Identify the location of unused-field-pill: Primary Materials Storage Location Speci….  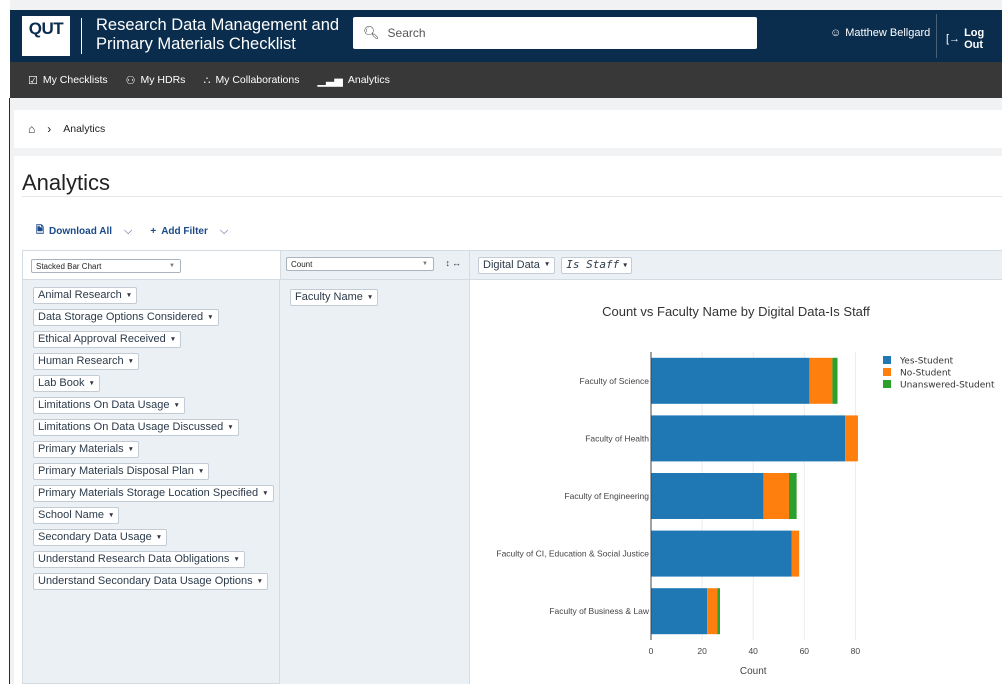
(153, 493).